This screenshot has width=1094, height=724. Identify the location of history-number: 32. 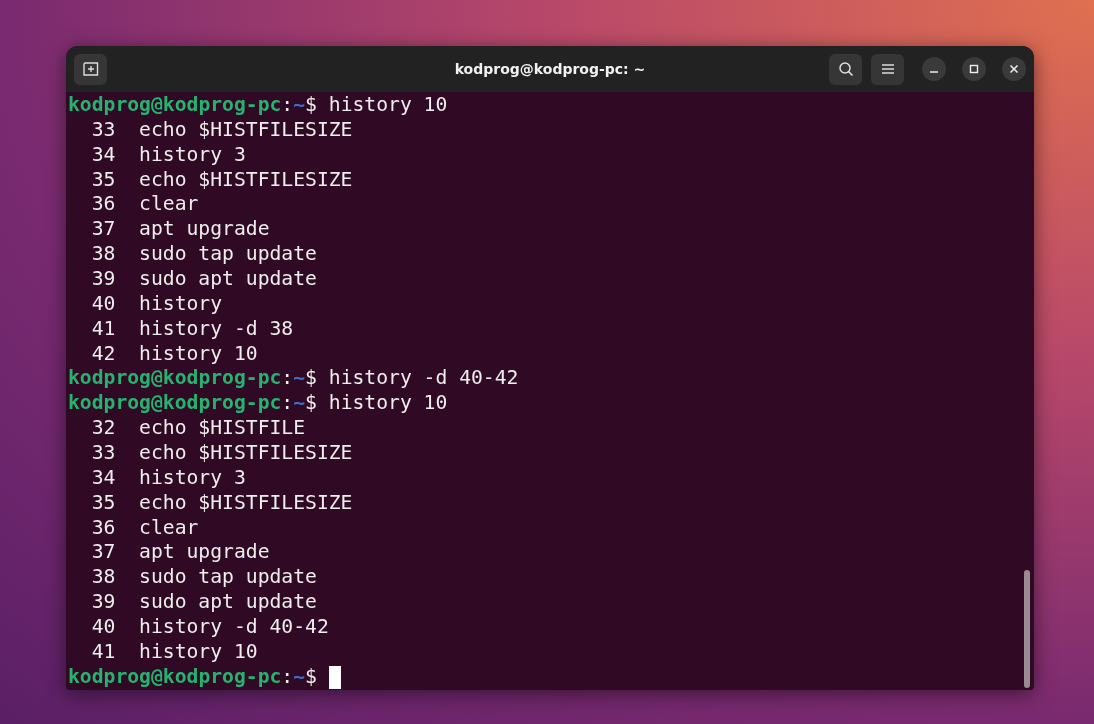
(103, 429).